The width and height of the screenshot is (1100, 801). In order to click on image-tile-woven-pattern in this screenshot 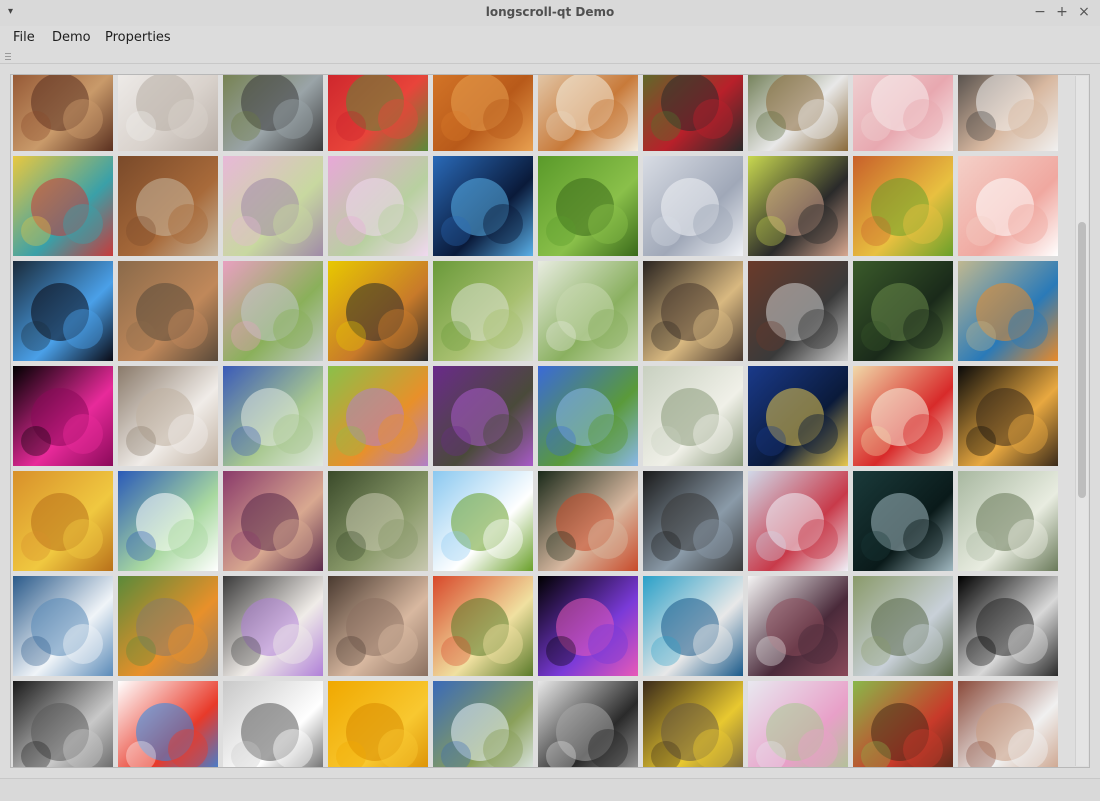, I will do `click(168, 521)`.